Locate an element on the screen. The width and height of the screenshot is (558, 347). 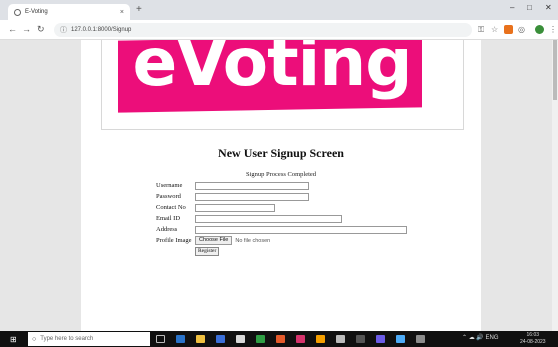
scrollbar-thumb is located at coordinates (555, 70).